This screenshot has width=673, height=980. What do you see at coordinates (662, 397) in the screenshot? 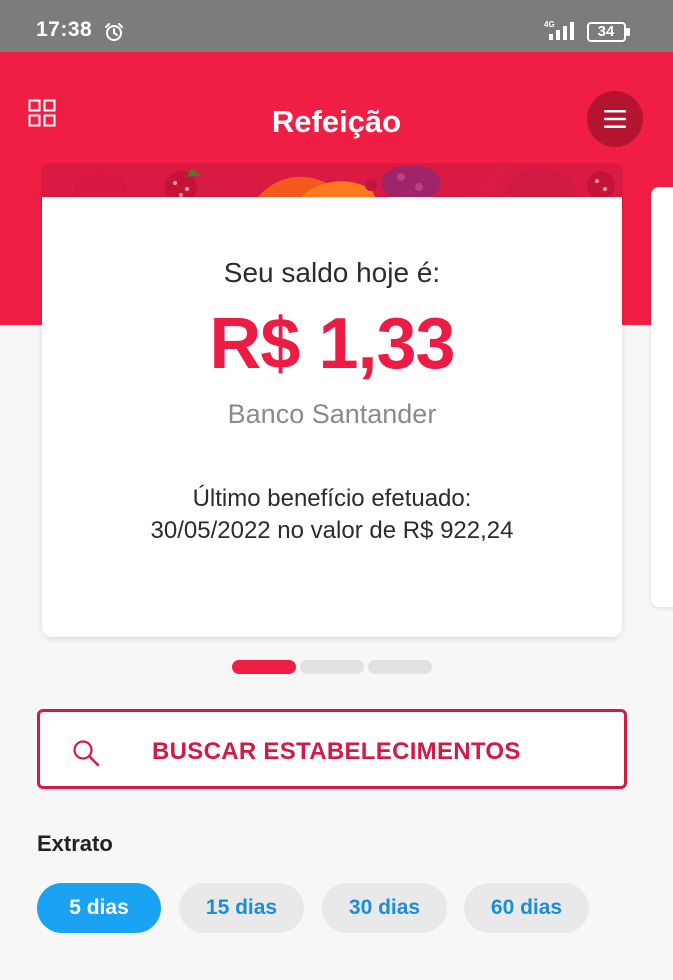
I see `next-card-peek` at bounding box center [662, 397].